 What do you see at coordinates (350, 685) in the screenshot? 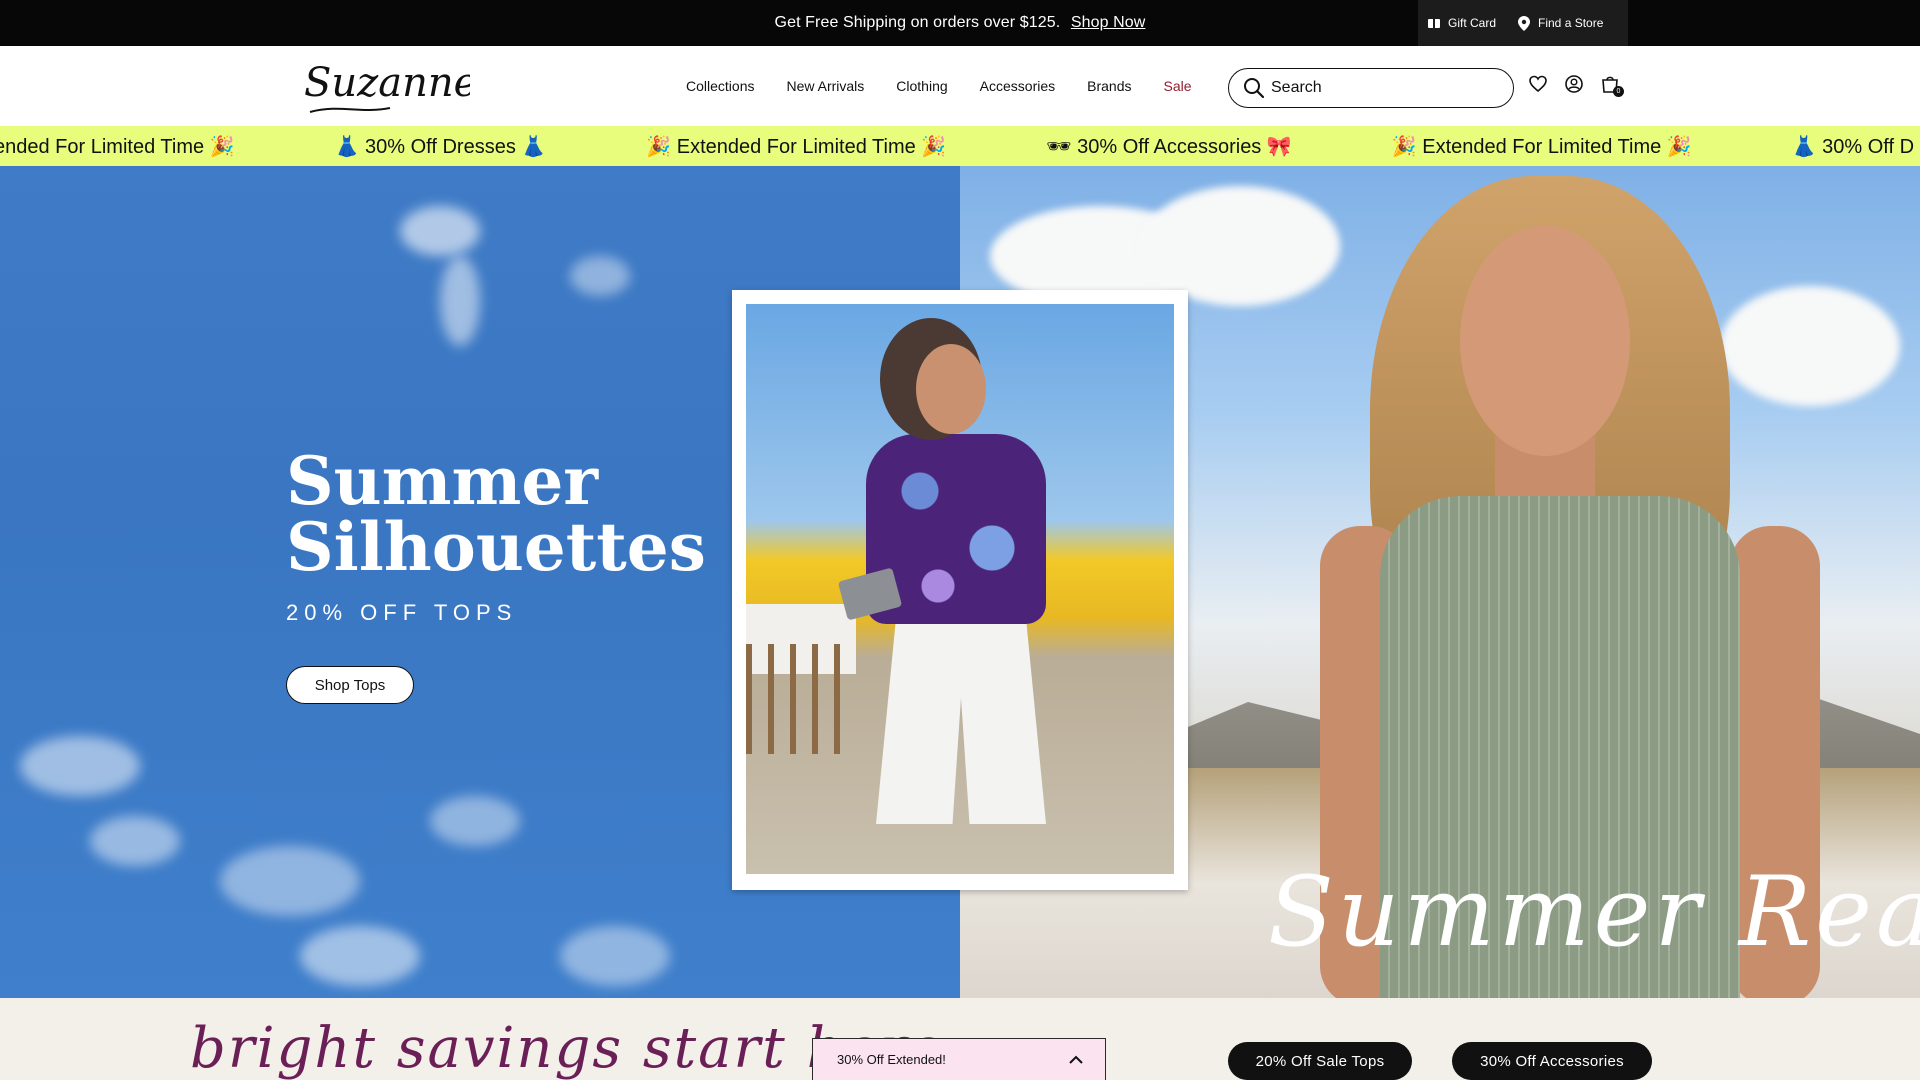
I see `shop-tops-button: Shop Tops` at bounding box center [350, 685].